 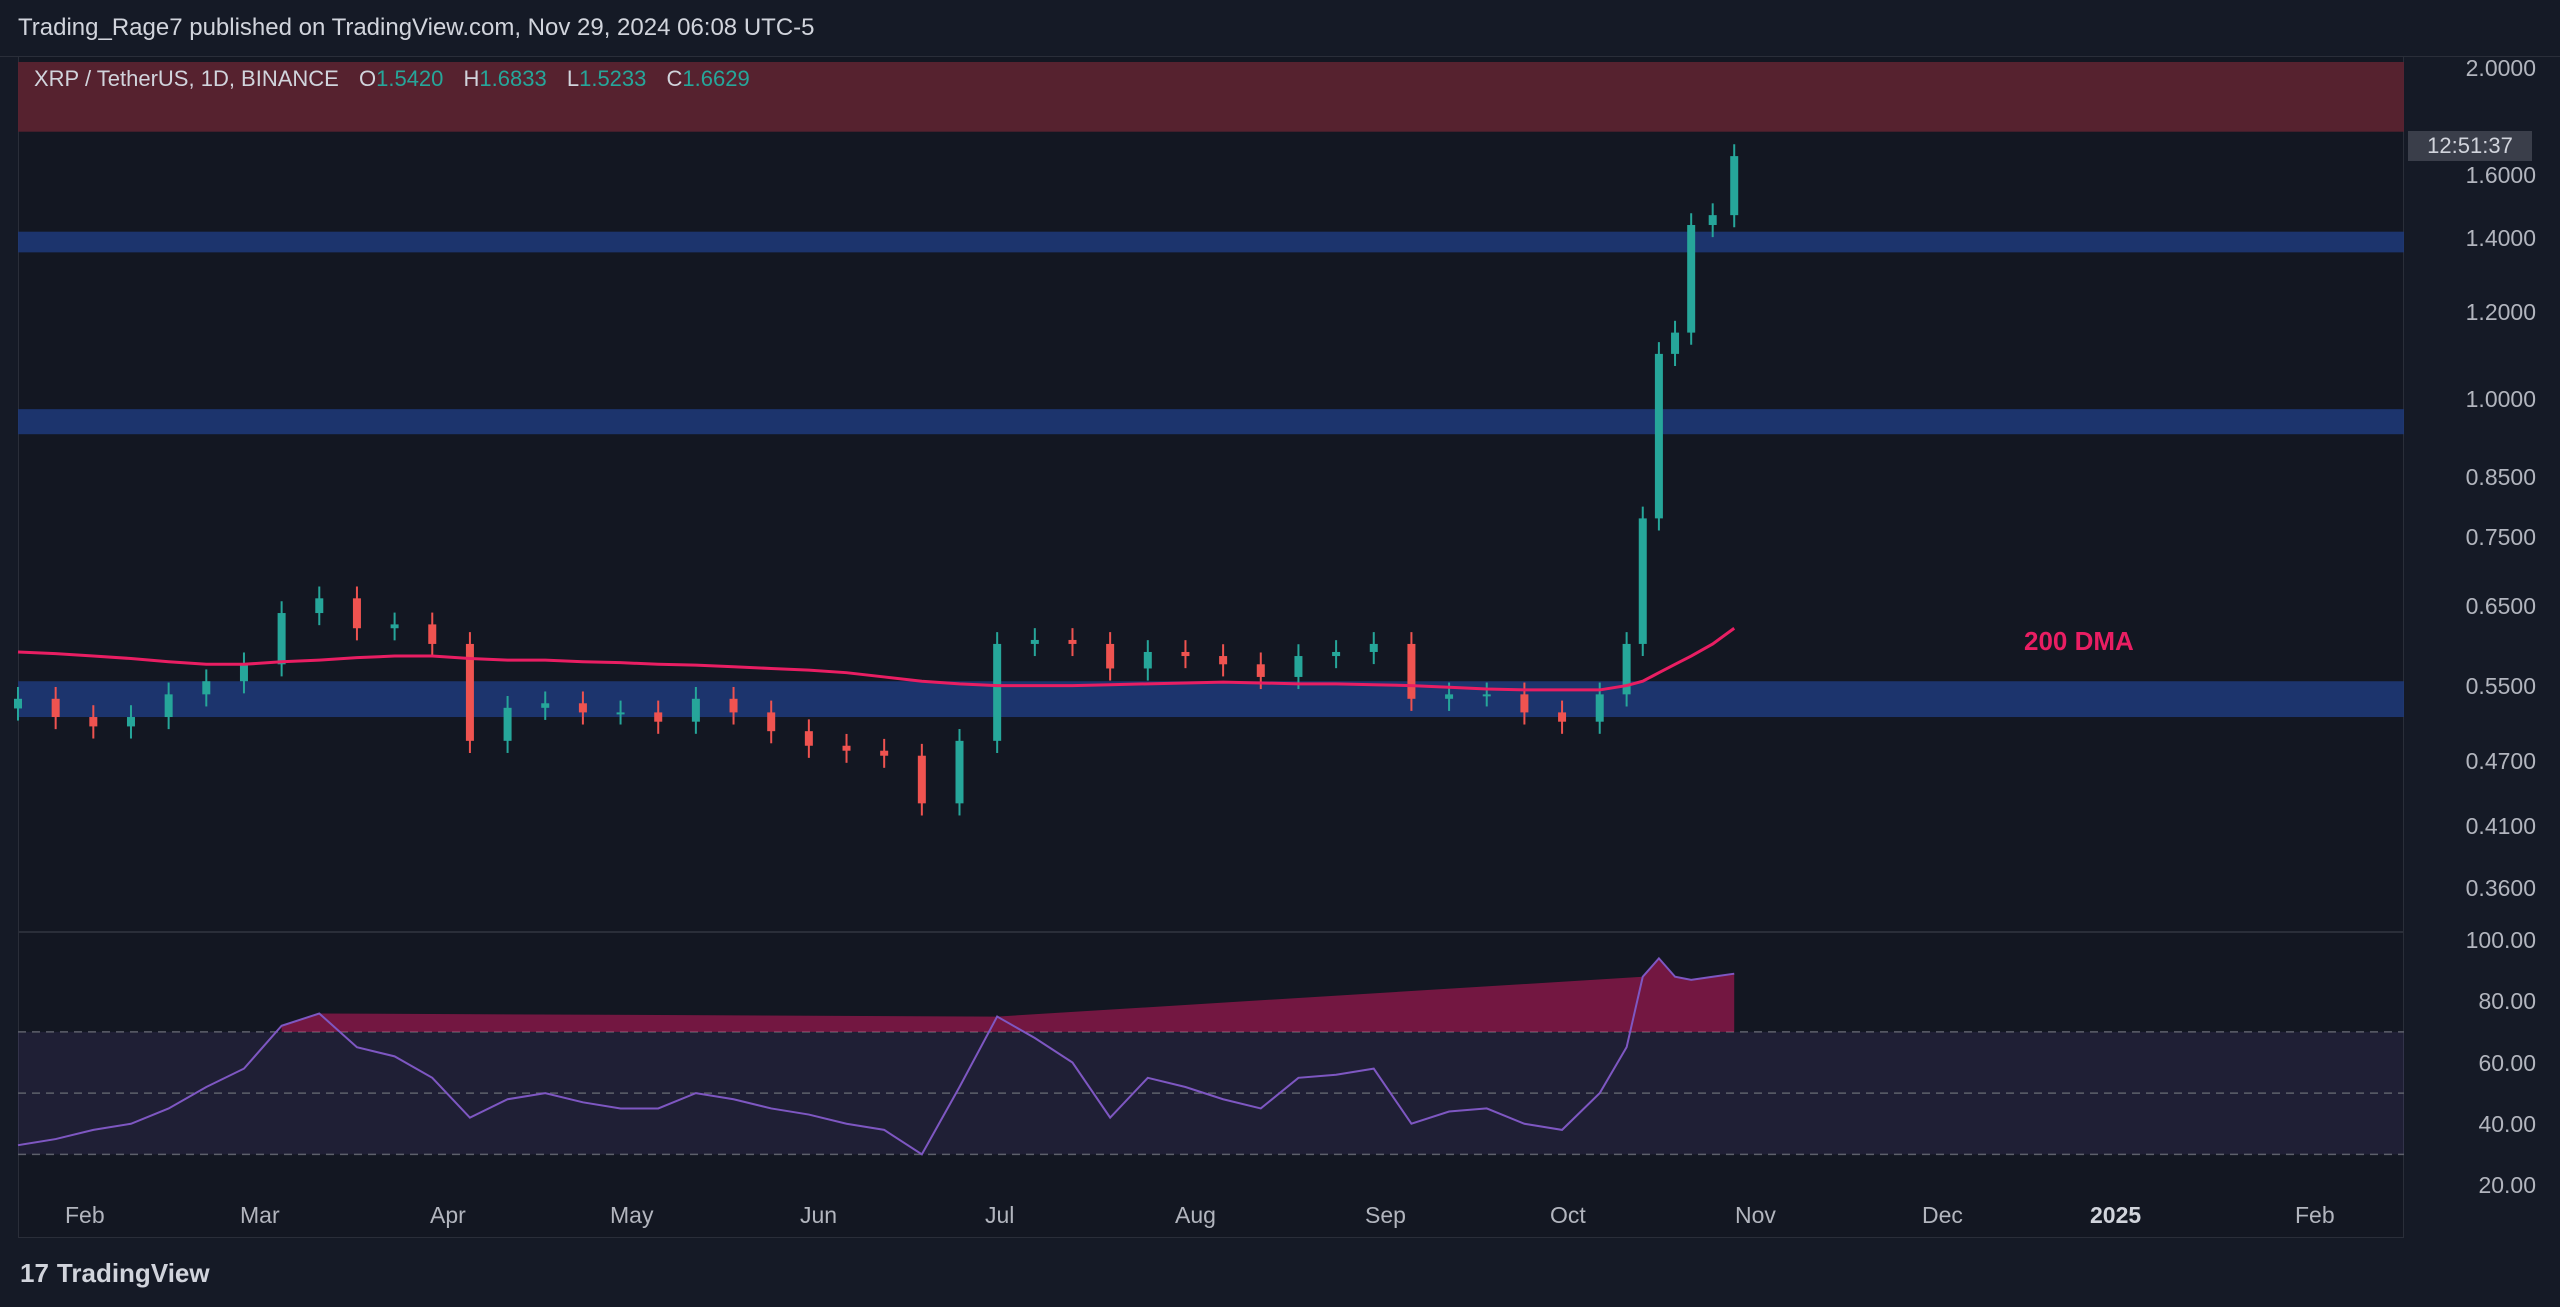 What do you see at coordinates (2500, 940) in the screenshot?
I see `rsi-tick-label: 100.00` at bounding box center [2500, 940].